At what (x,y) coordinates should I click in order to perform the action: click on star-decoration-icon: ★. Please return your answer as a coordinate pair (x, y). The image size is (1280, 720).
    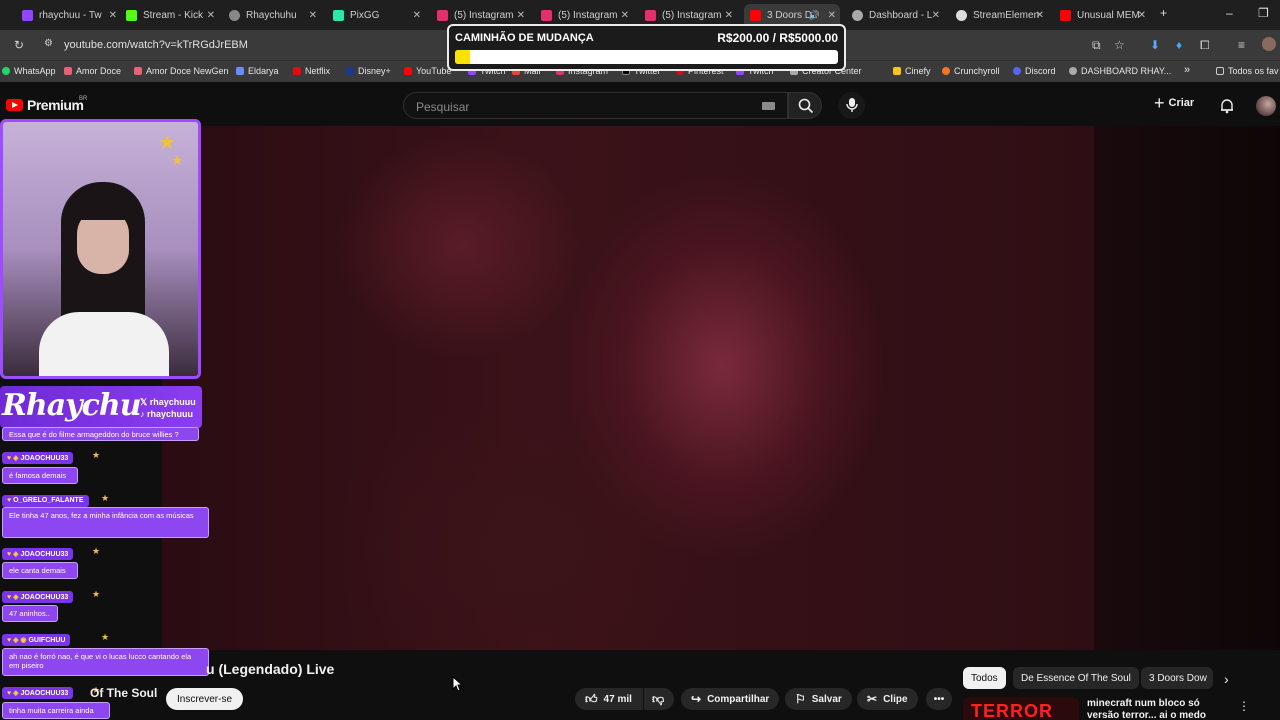
    Looking at the image, I should click on (177, 160).